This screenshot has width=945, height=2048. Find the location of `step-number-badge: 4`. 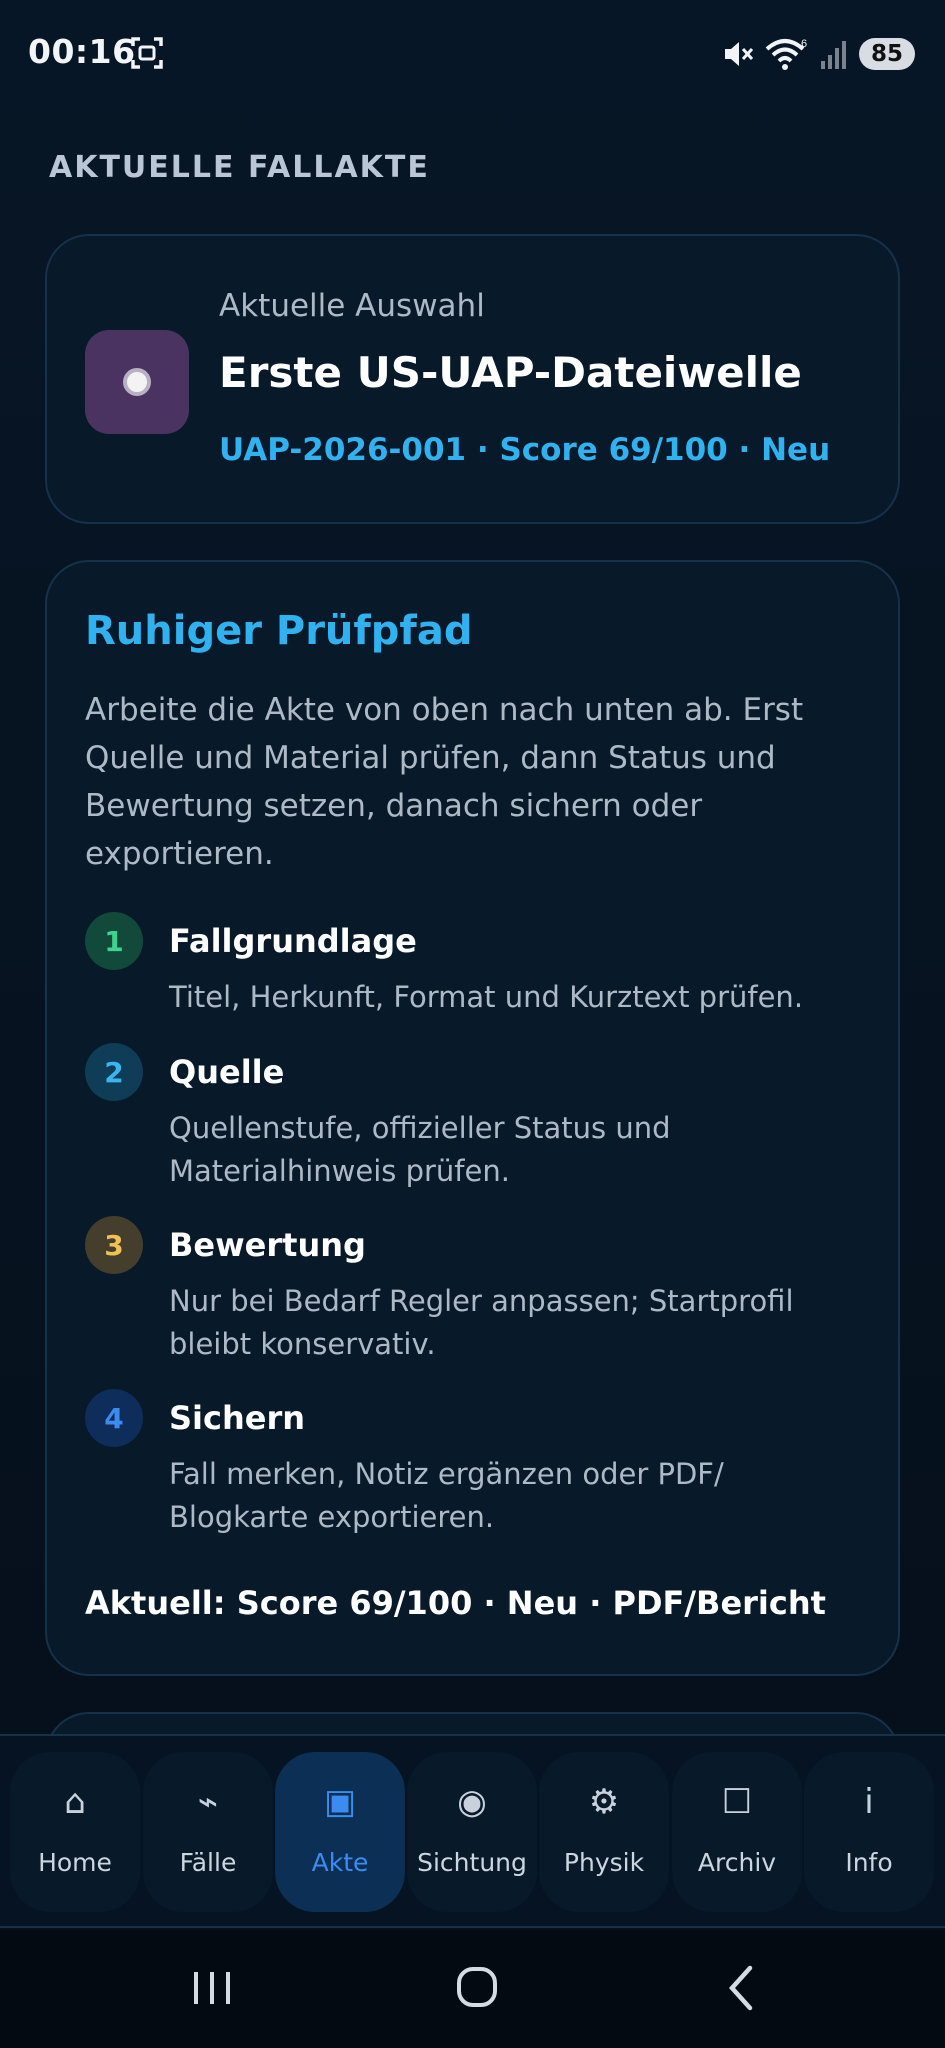

step-number-badge: 4 is located at coordinates (114, 1418).